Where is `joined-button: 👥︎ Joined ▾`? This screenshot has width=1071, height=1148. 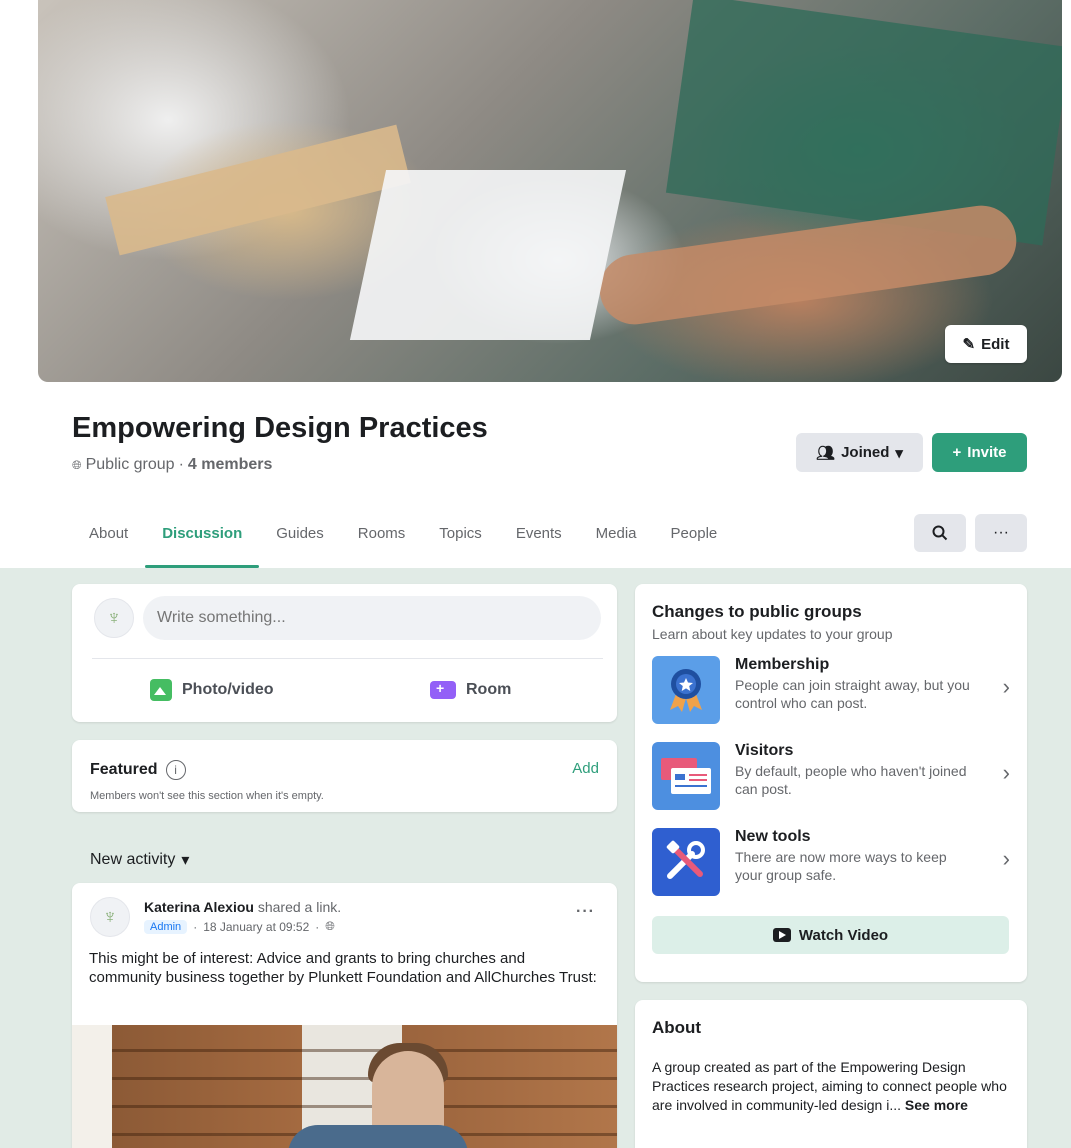 joined-button: 👥︎ Joined ▾ is located at coordinates (859, 452).